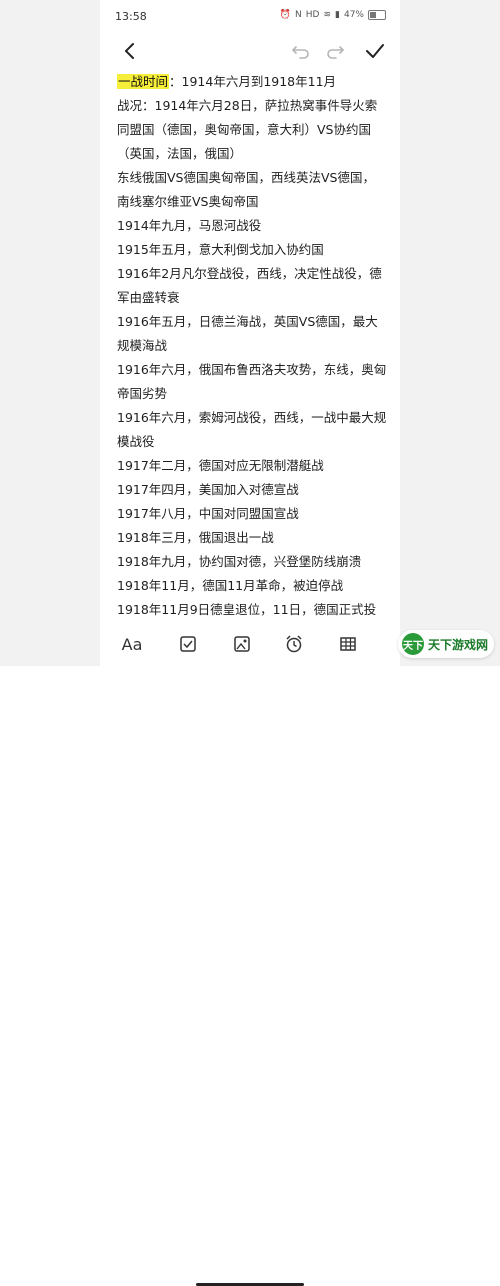 Image resolution: width=500 pixels, height=1286 pixels. Describe the element at coordinates (252, 381) in the screenshot. I see `note-line: 1916年六月，俄国布鲁西洛夫攻势，东线，奥匈帝国劣势` at that location.